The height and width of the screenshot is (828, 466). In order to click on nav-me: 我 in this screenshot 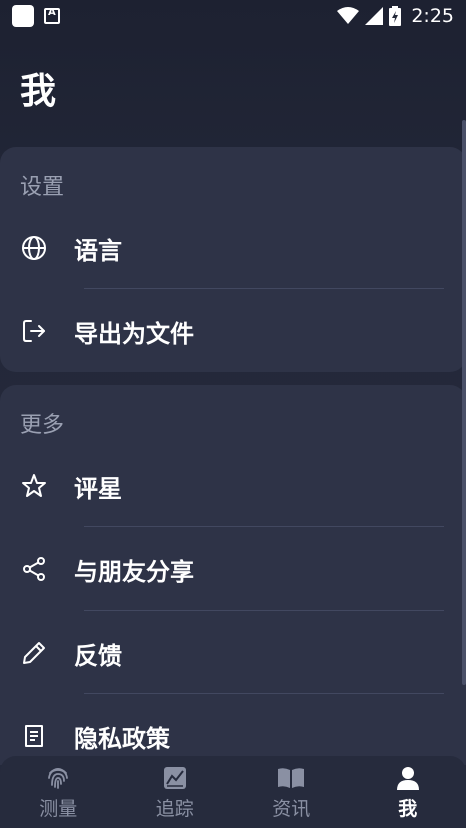, I will do `click(408, 792)`.